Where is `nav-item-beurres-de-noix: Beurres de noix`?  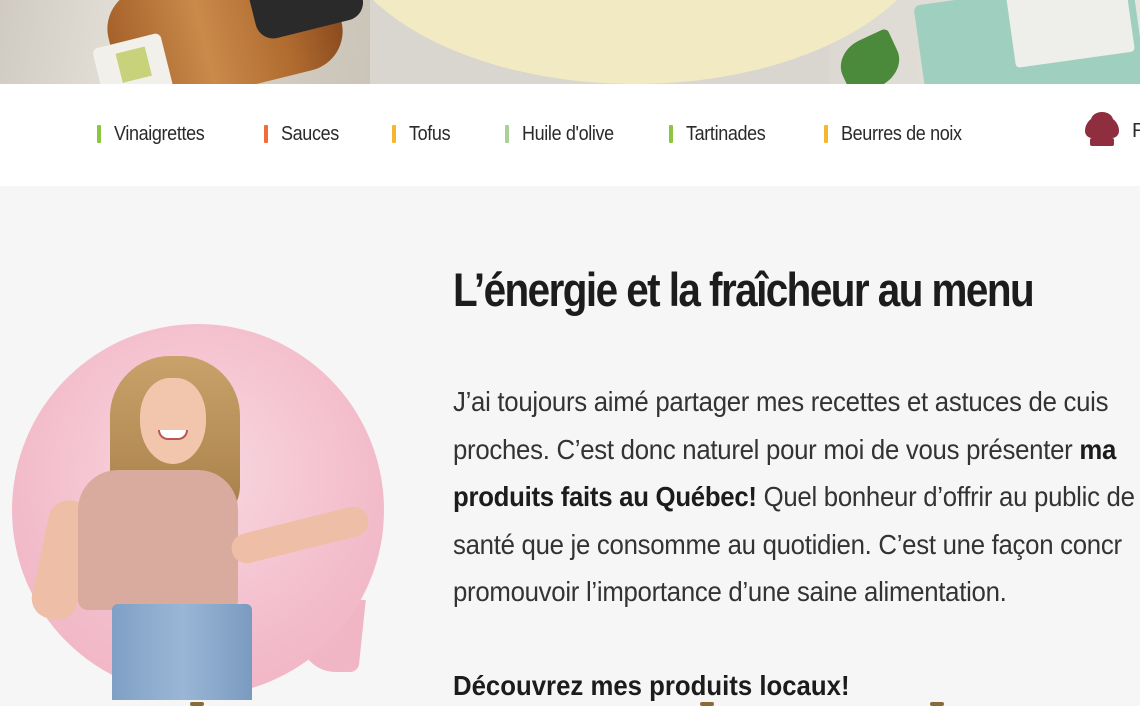
nav-item-beurres-de-noix: Beurres de noix is located at coordinates (899, 134).